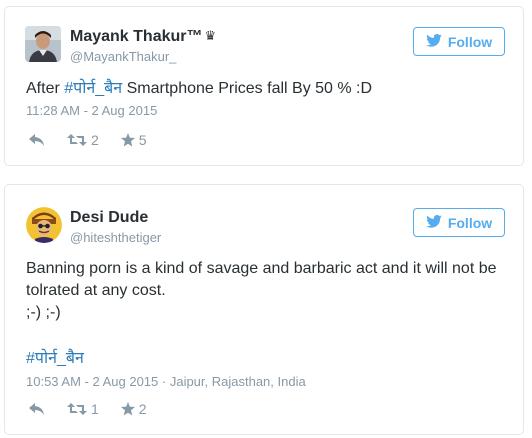  What do you see at coordinates (45, 88) in the screenshot?
I see `tweet-text-prefix: After` at bounding box center [45, 88].